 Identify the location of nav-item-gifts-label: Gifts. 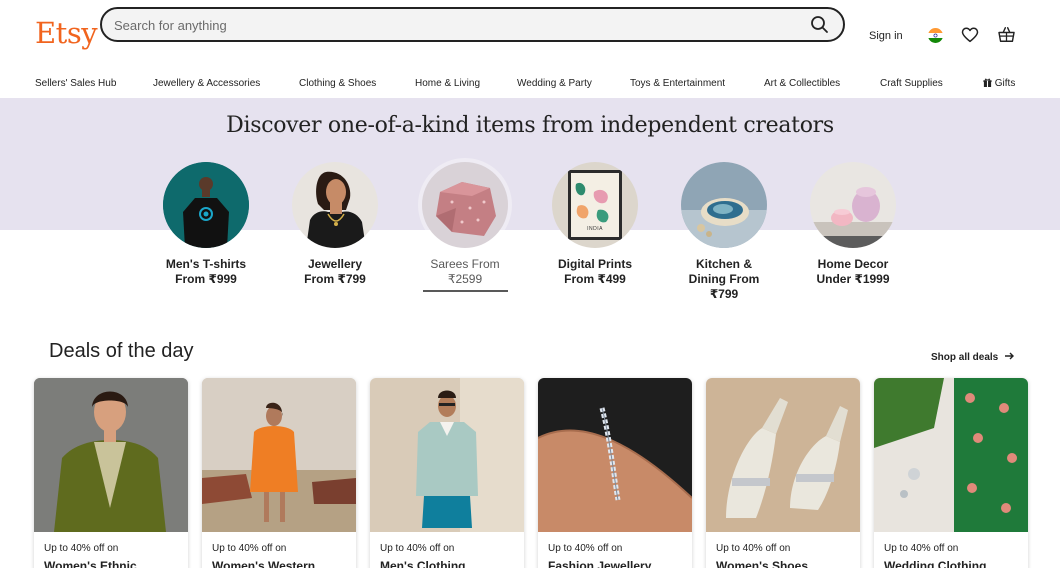
(1005, 83).